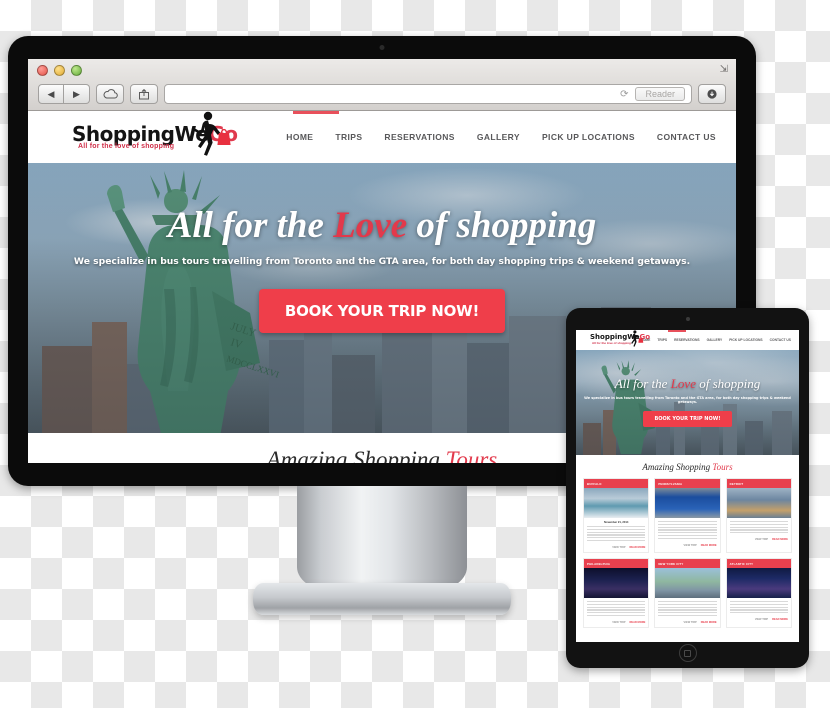  What do you see at coordinates (745, 340) in the screenshot?
I see `tablet-nav-item-pick-up-locations: PICK UP LOCATIONS` at bounding box center [745, 340].